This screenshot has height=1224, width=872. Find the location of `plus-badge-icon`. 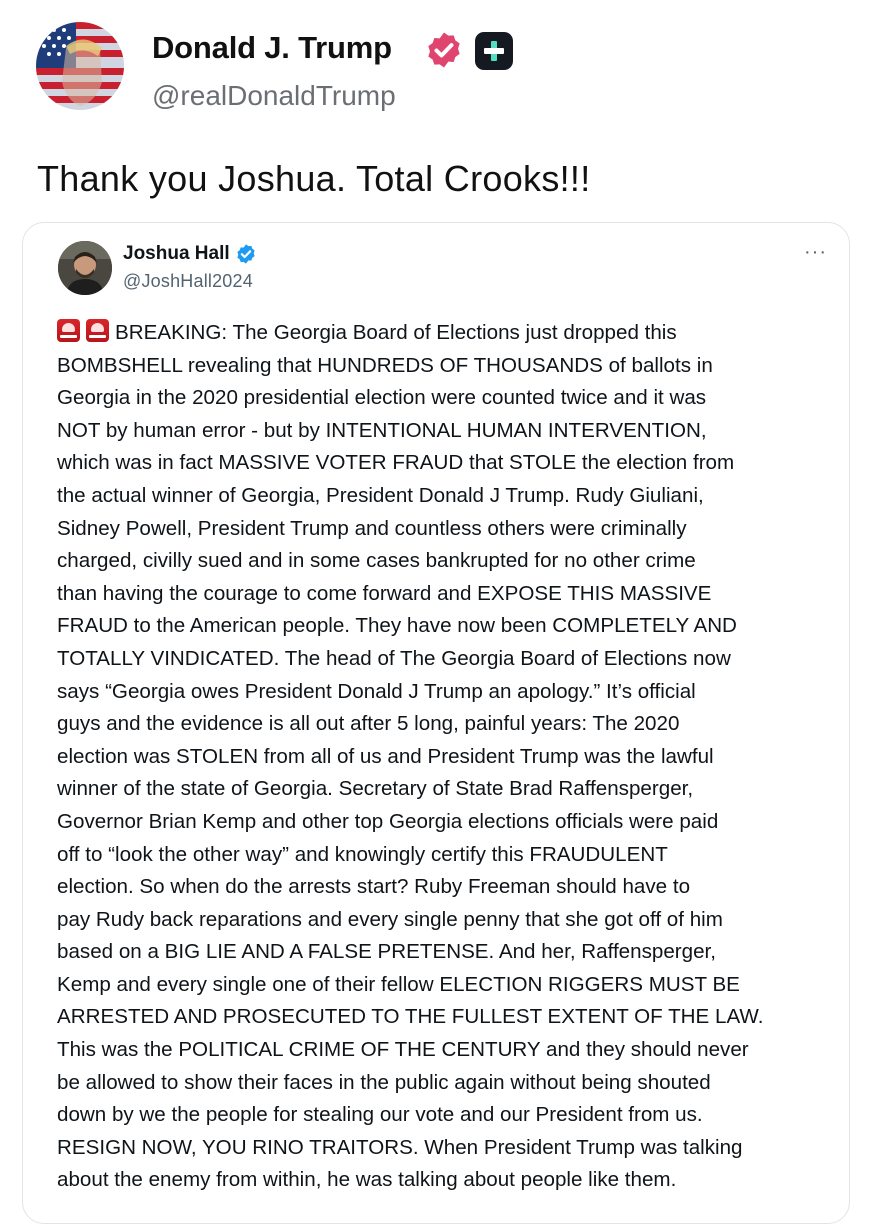

plus-badge-icon is located at coordinates (494, 51).